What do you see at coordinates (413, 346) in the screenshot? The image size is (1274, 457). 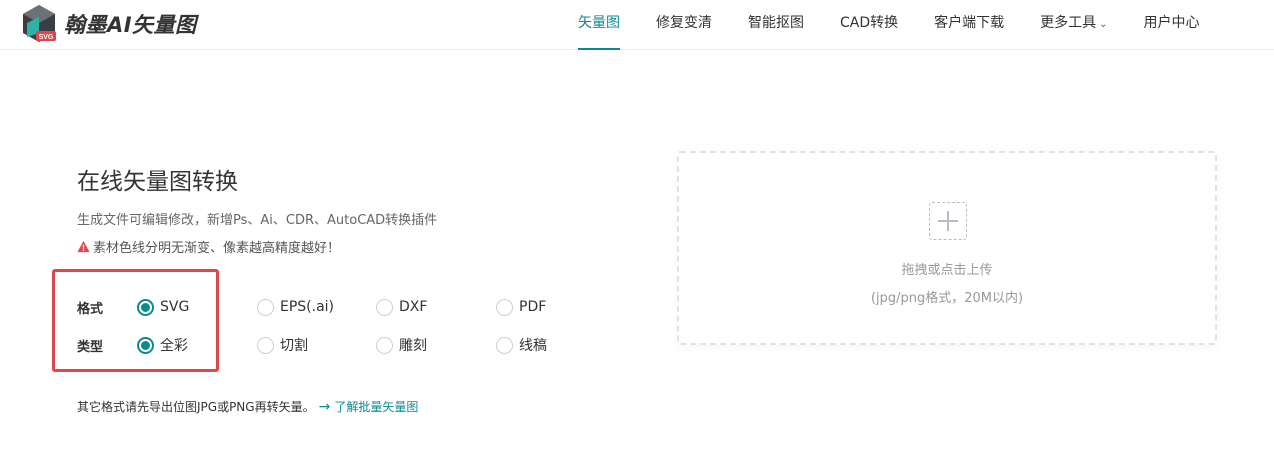 I see `type-option-label: 雕刻` at bounding box center [413, 346].